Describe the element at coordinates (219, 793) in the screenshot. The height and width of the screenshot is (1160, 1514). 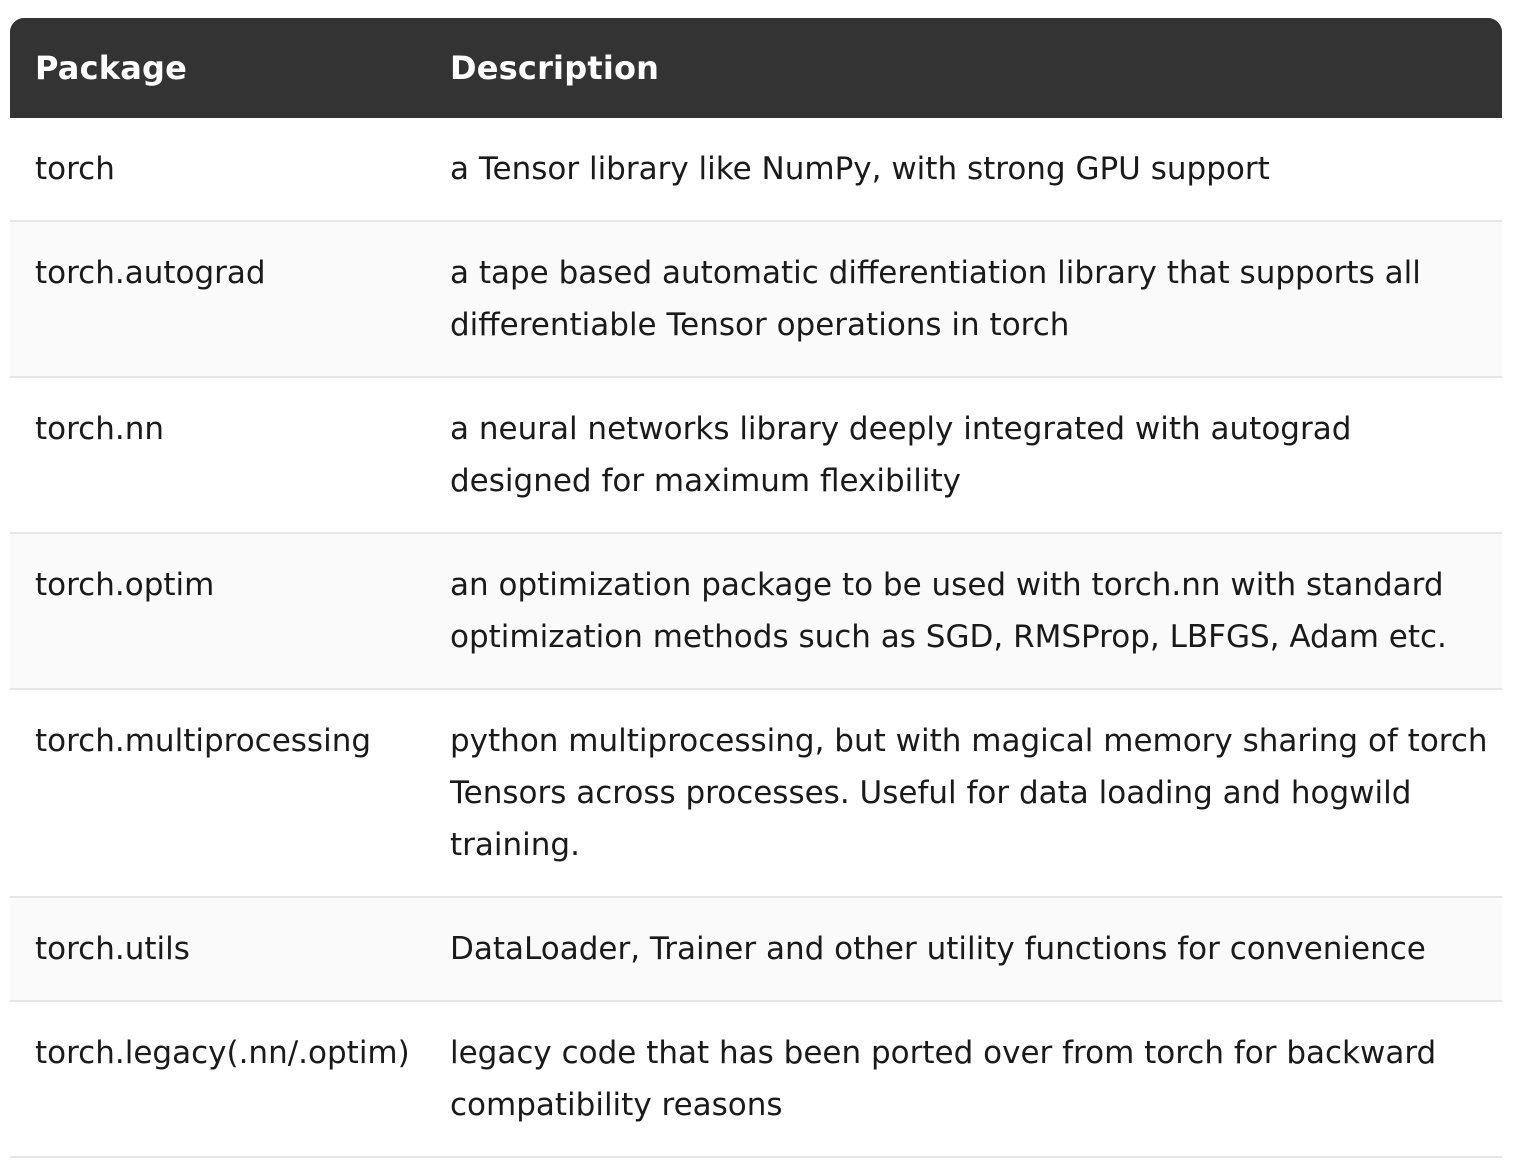
I see `package-name: torch.multiprocessing` at that location.